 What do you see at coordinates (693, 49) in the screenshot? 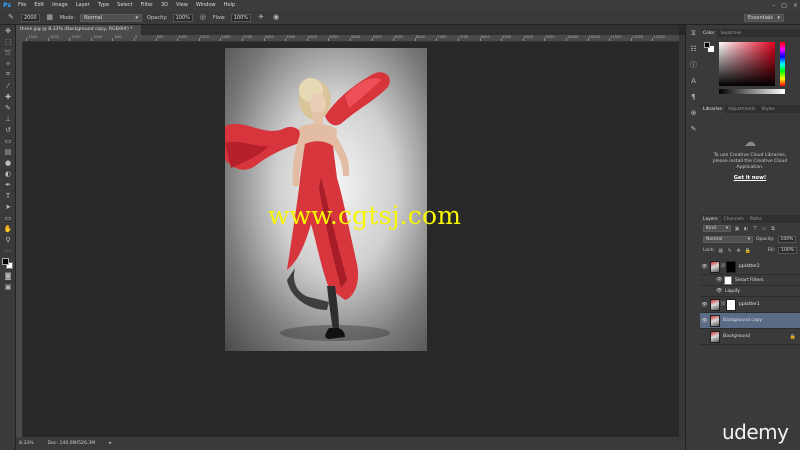
I see `properties-icon: ☷` at bounding box center [693, 49].